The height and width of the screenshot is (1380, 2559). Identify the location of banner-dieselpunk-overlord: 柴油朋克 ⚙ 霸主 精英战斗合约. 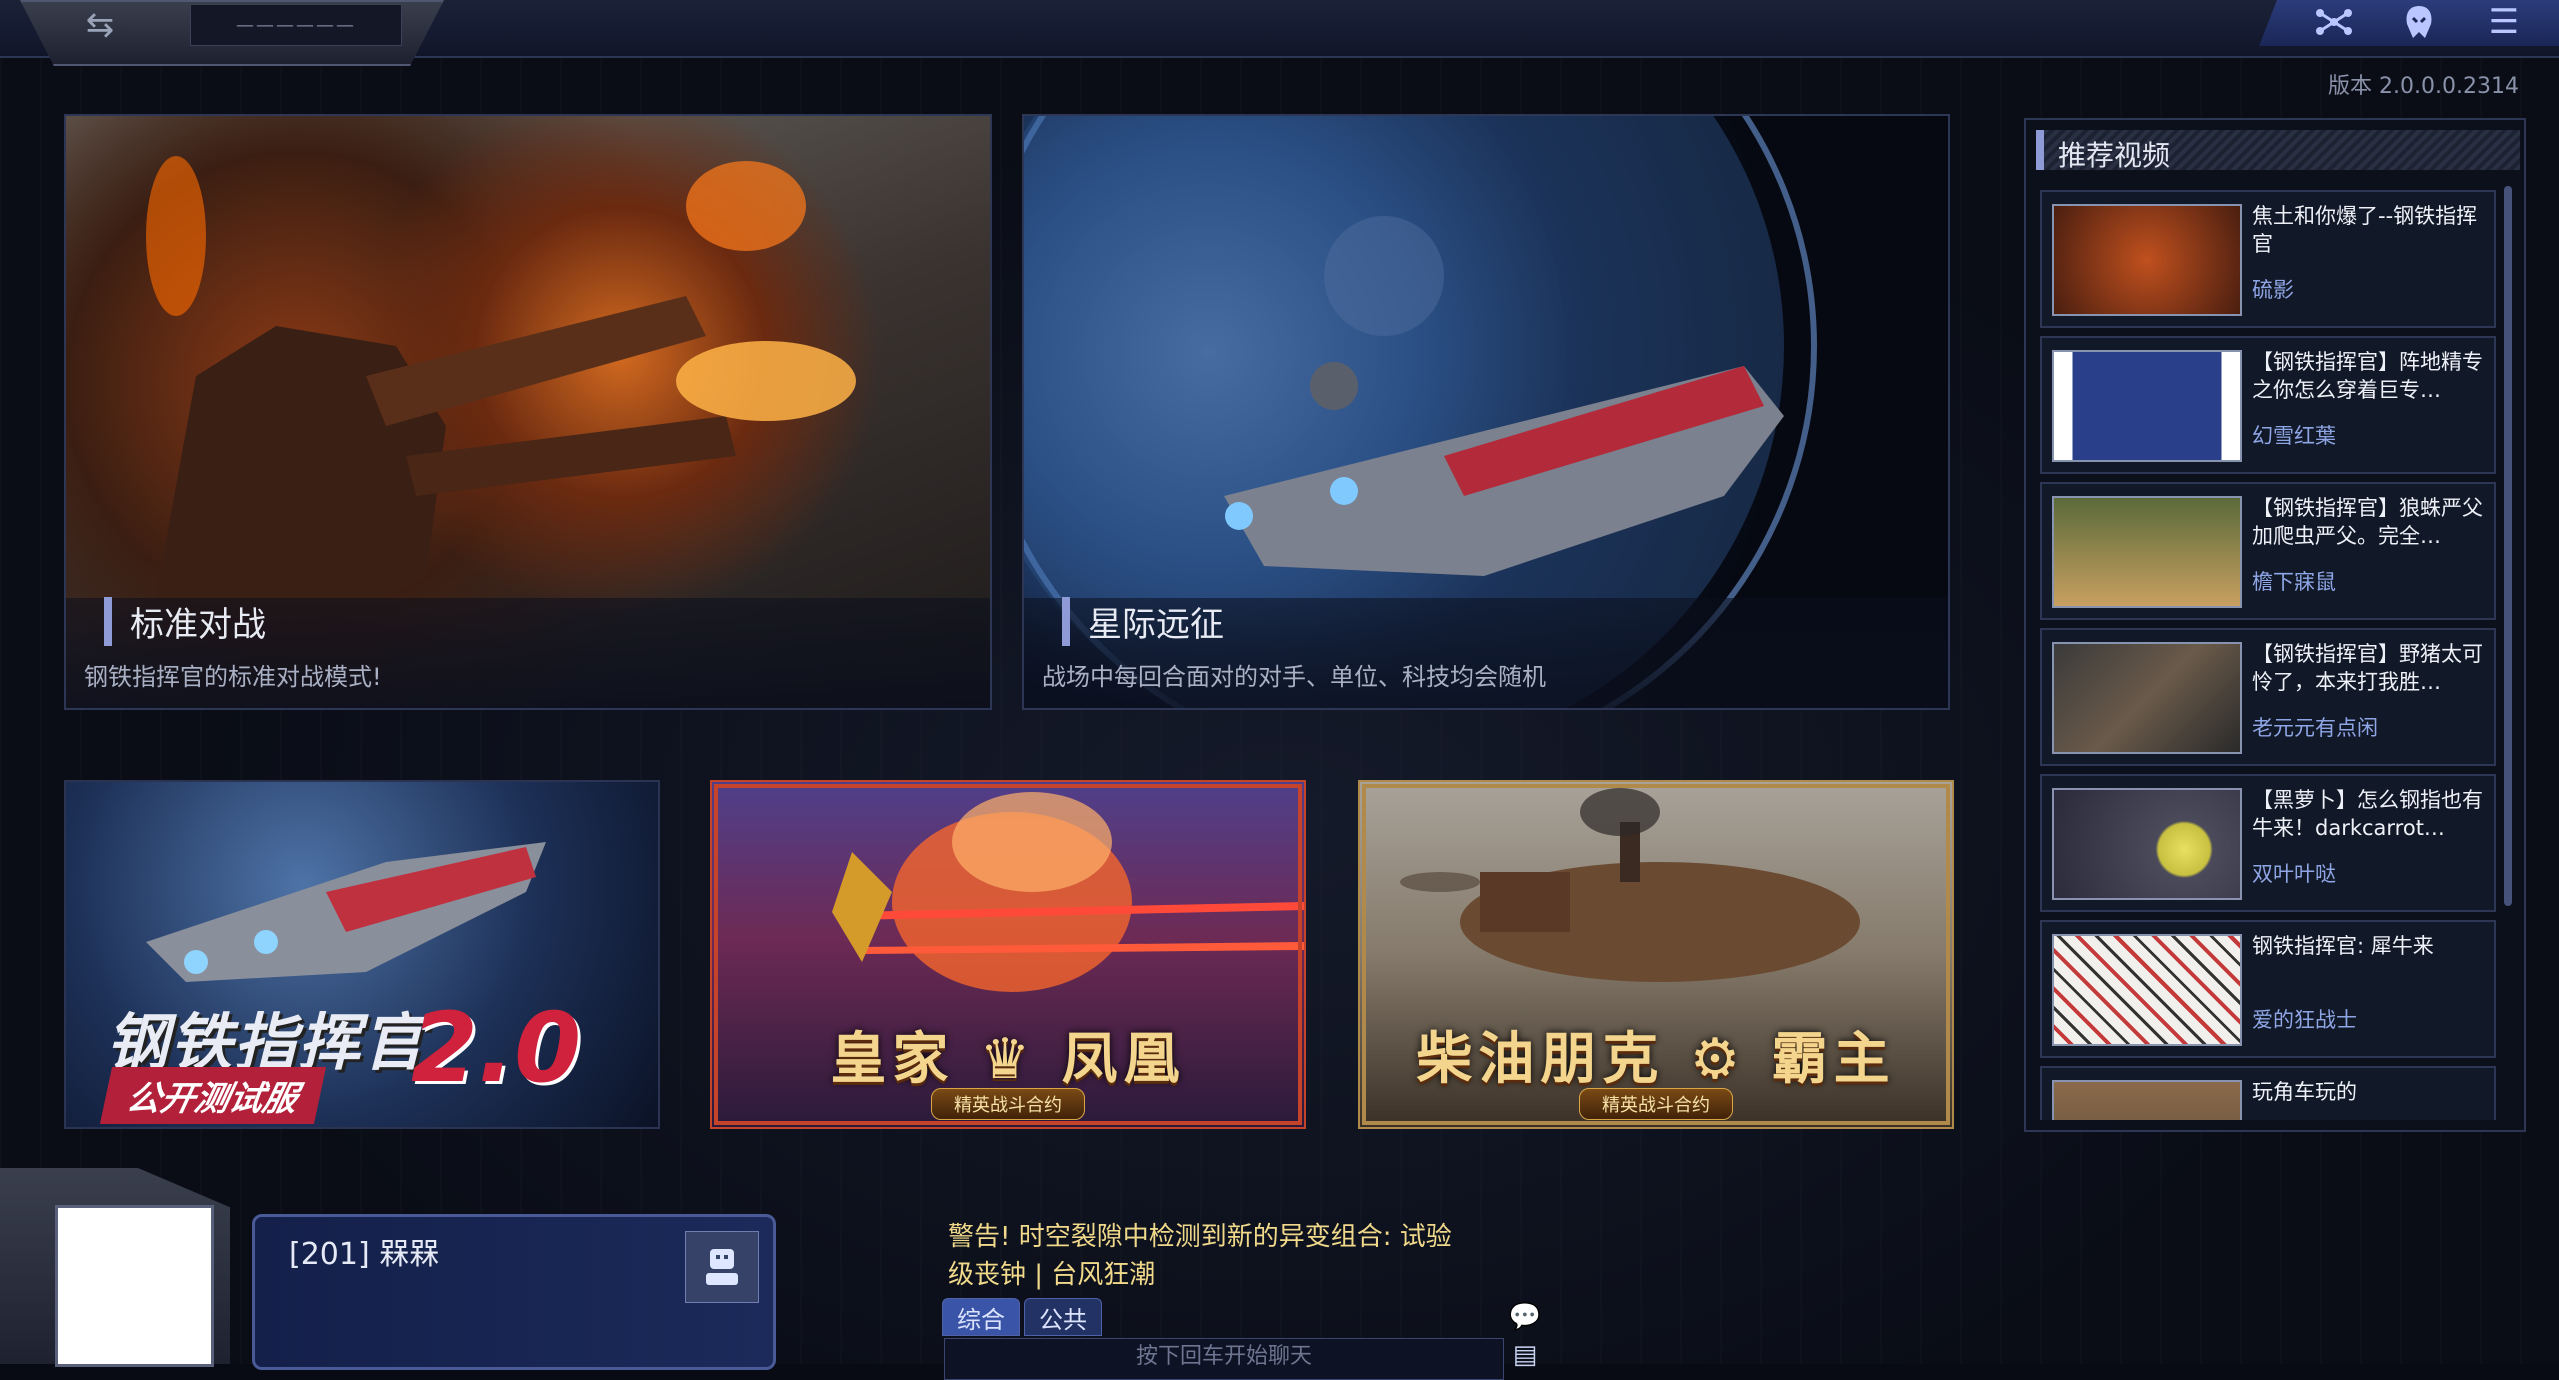
(1656, 954).